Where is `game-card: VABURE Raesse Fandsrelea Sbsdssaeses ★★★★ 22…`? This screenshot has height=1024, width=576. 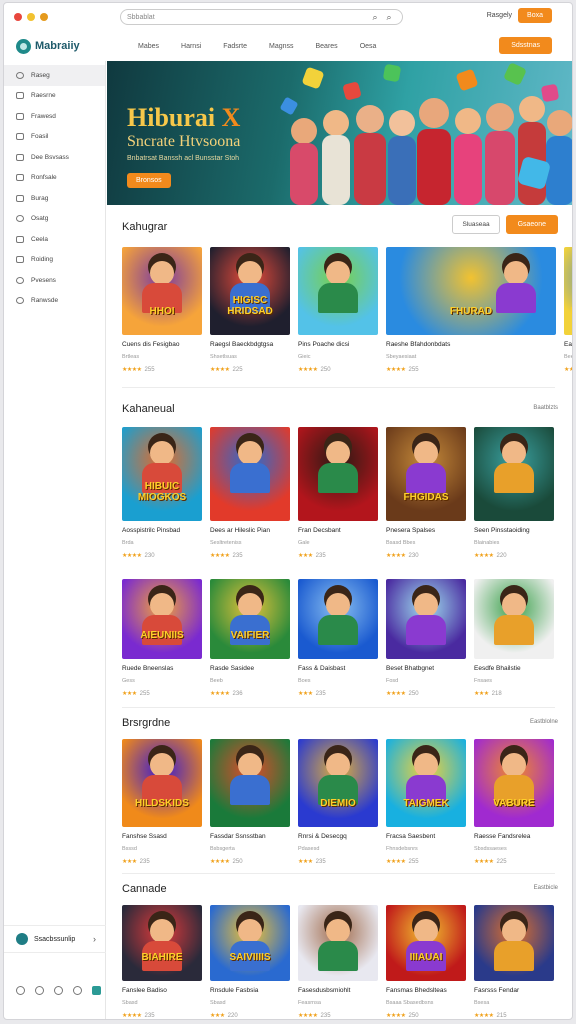 game-card: VABURE Raesse Fandsrelea Sbsdssaeses ★★★★ 22… is located at coordinates (514, 802).